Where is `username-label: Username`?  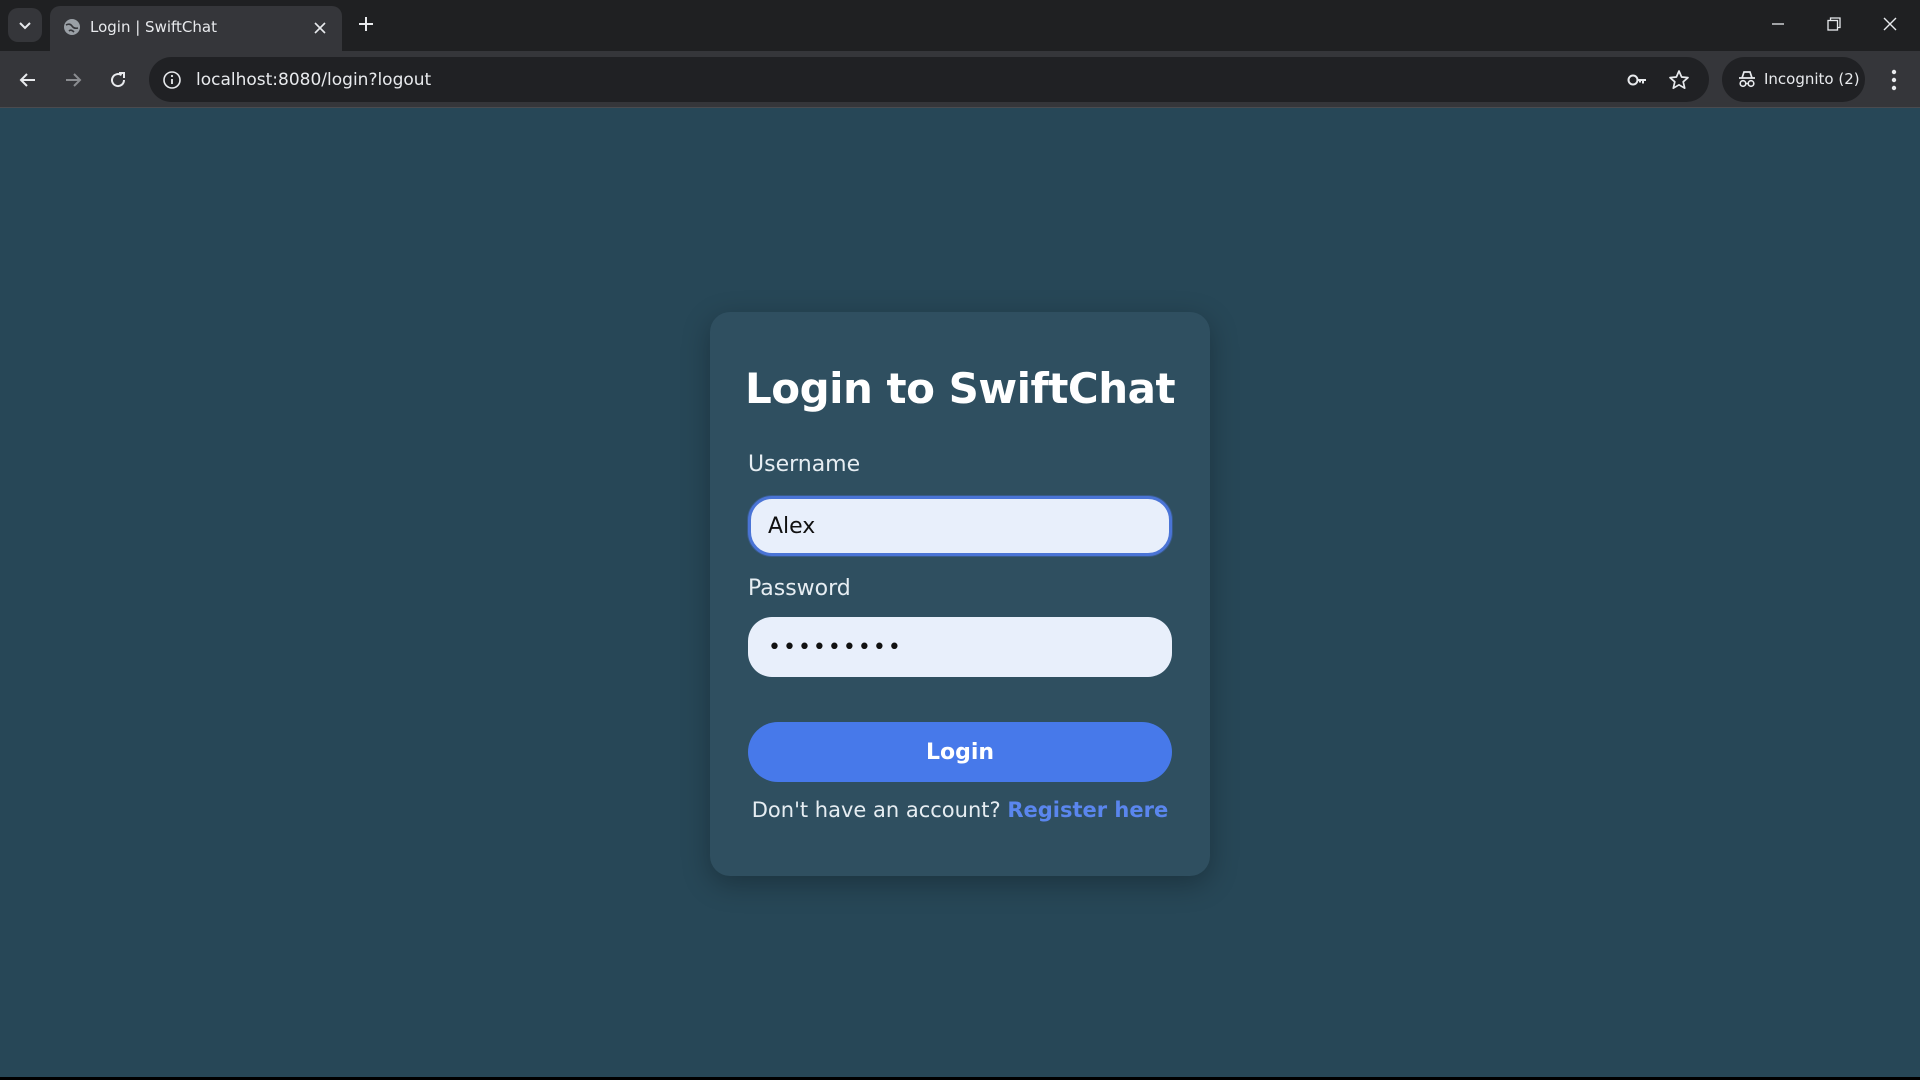
username-label: Username is located at coordinates (804, 464).